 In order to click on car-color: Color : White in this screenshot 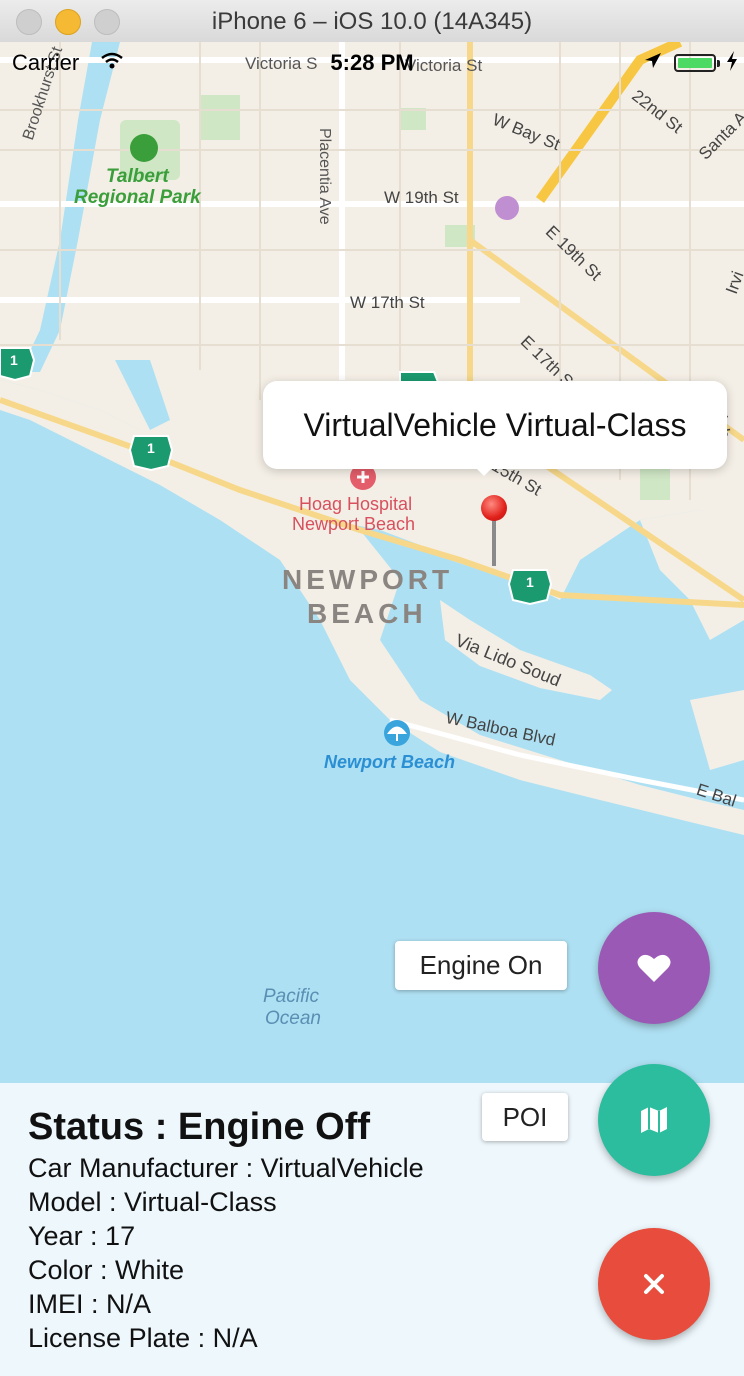, I will do `click(106, 1270)`.